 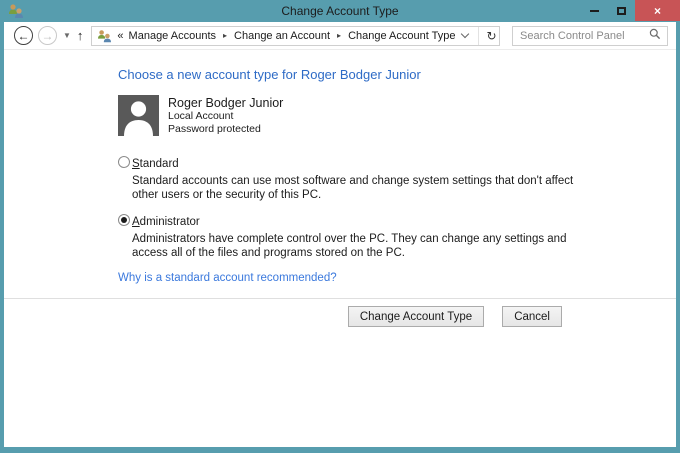 I want to click on maximize-icon, so click(x=621, y=10).